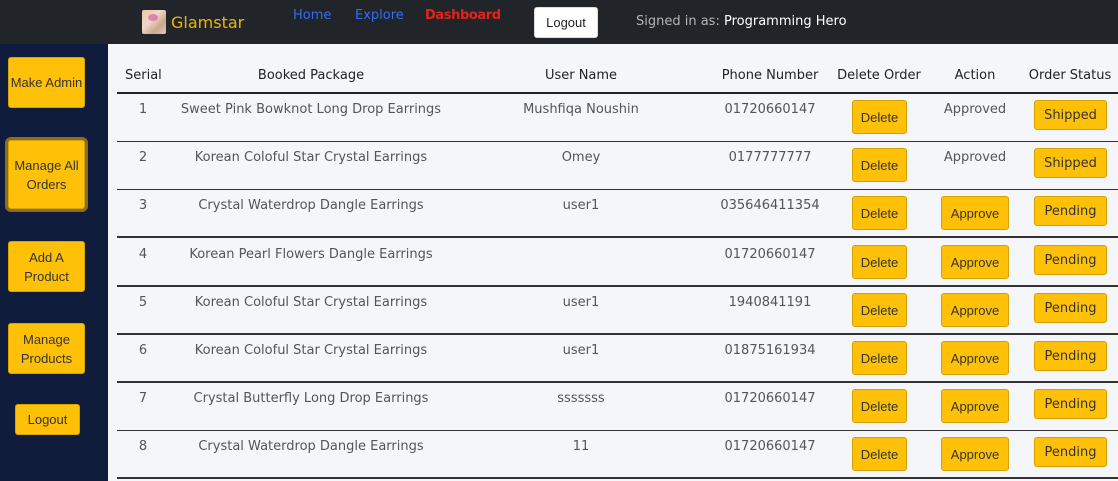 This screenshot has height=481, width=1118. Describe the element at coordinates (46, 82) in the screenshot. I see `sidebar-make-admin-button: Make Admin` at that location.